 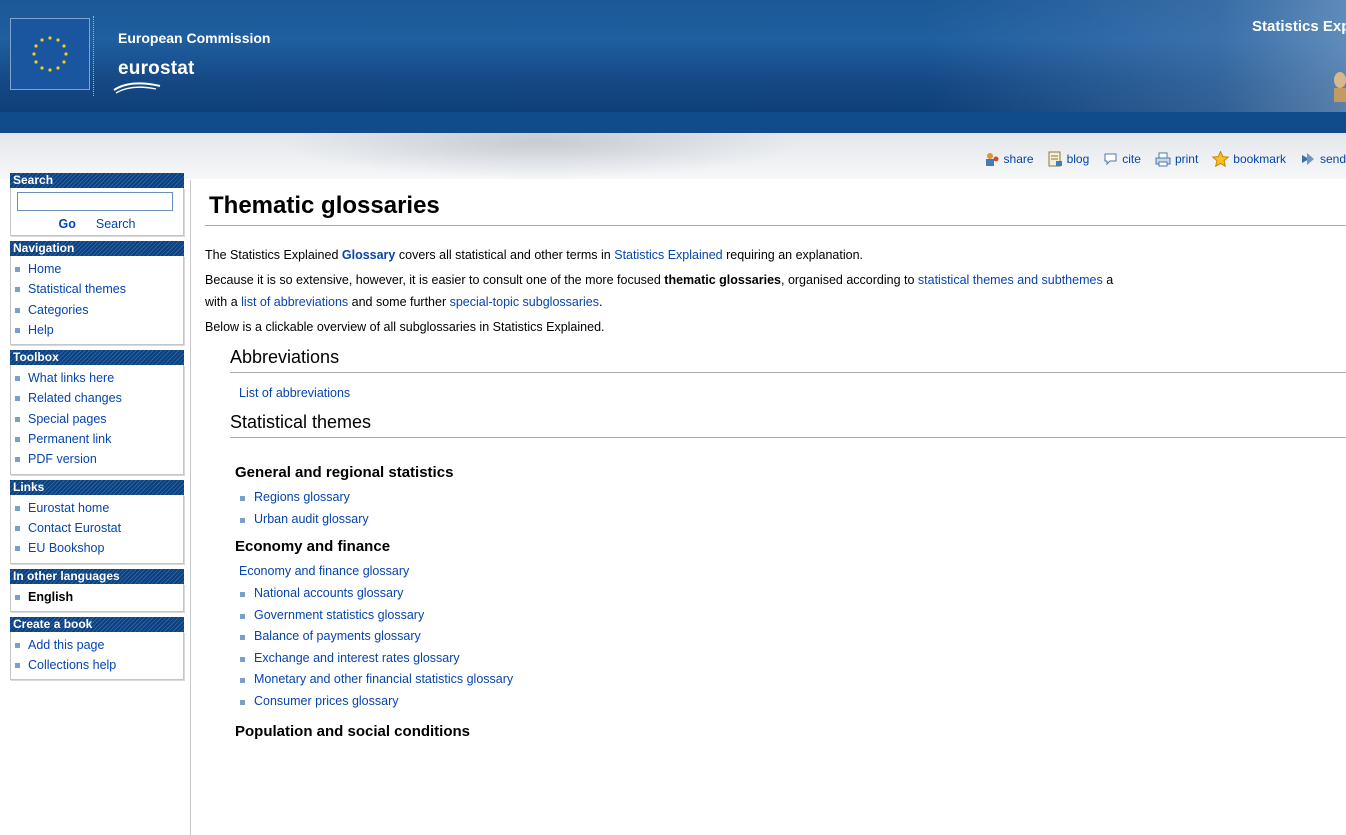 I want to click on toolbox-item-what-links-here: What links here, so click(x=97, y=378).